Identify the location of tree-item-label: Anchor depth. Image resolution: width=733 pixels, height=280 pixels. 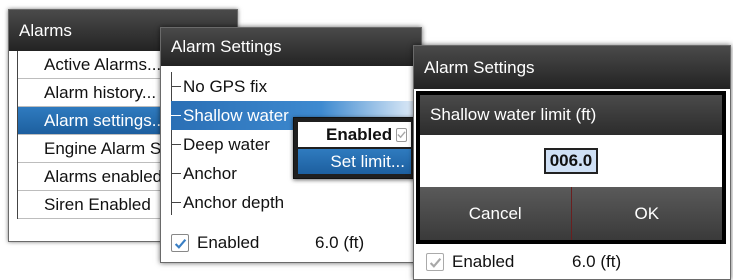
(234, 202).